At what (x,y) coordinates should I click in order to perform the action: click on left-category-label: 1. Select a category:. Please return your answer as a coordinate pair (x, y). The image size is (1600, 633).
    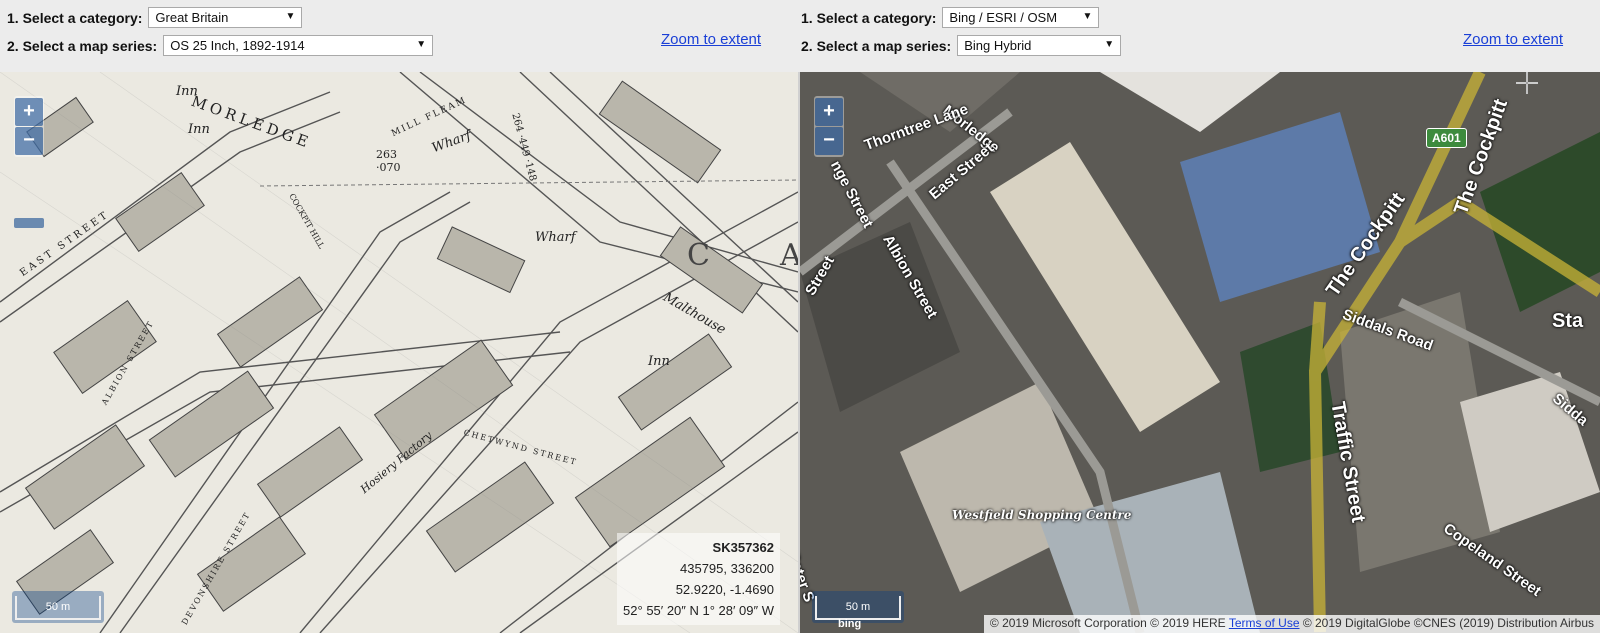
    Looking at the image, I should click on (75, 17).